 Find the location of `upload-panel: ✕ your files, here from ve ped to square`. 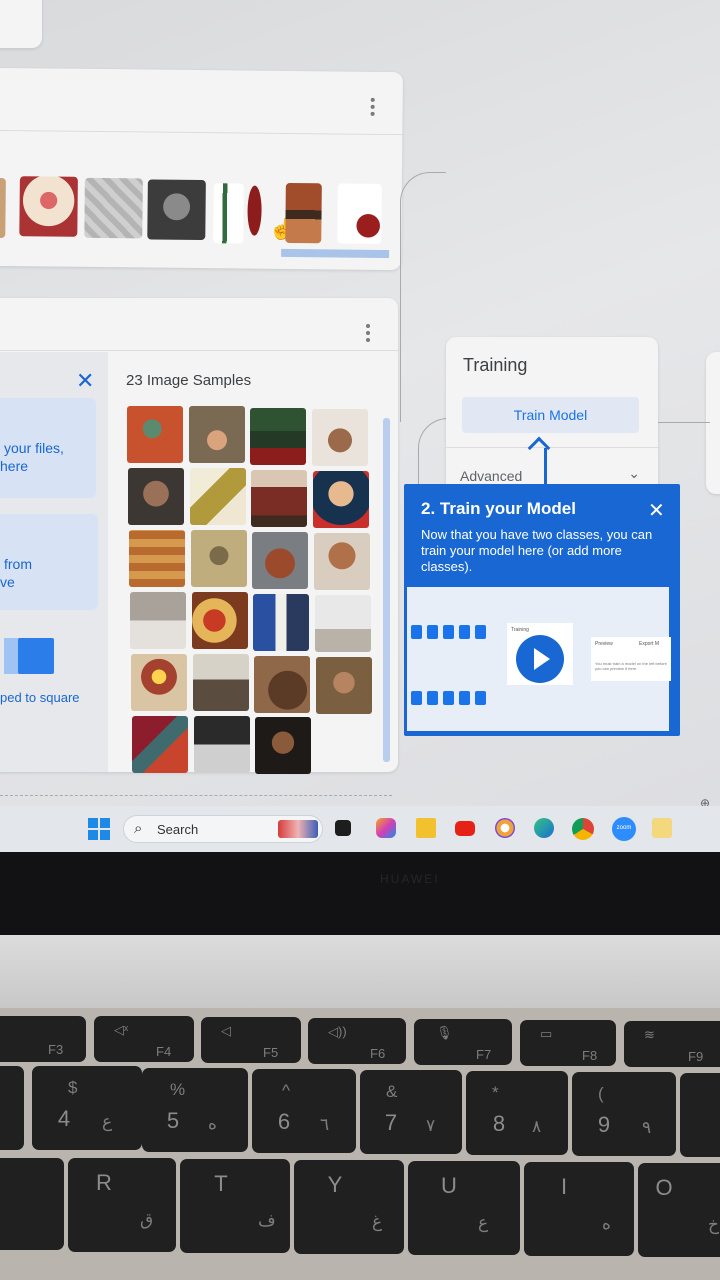

upload-panel: ✕ your files, here from ve ped to square is located at coordinates (54, 562).